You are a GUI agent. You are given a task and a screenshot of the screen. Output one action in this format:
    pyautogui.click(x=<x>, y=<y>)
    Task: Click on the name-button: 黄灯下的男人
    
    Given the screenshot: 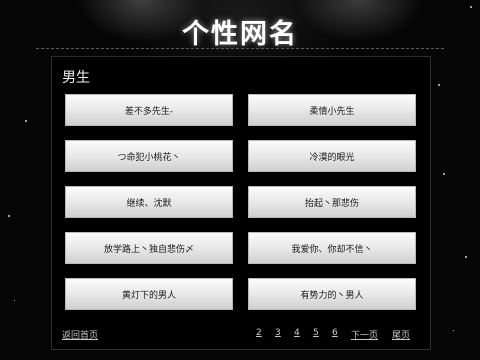 What is the action you would take?
    pyautogui.click(x=149, y=294)
    